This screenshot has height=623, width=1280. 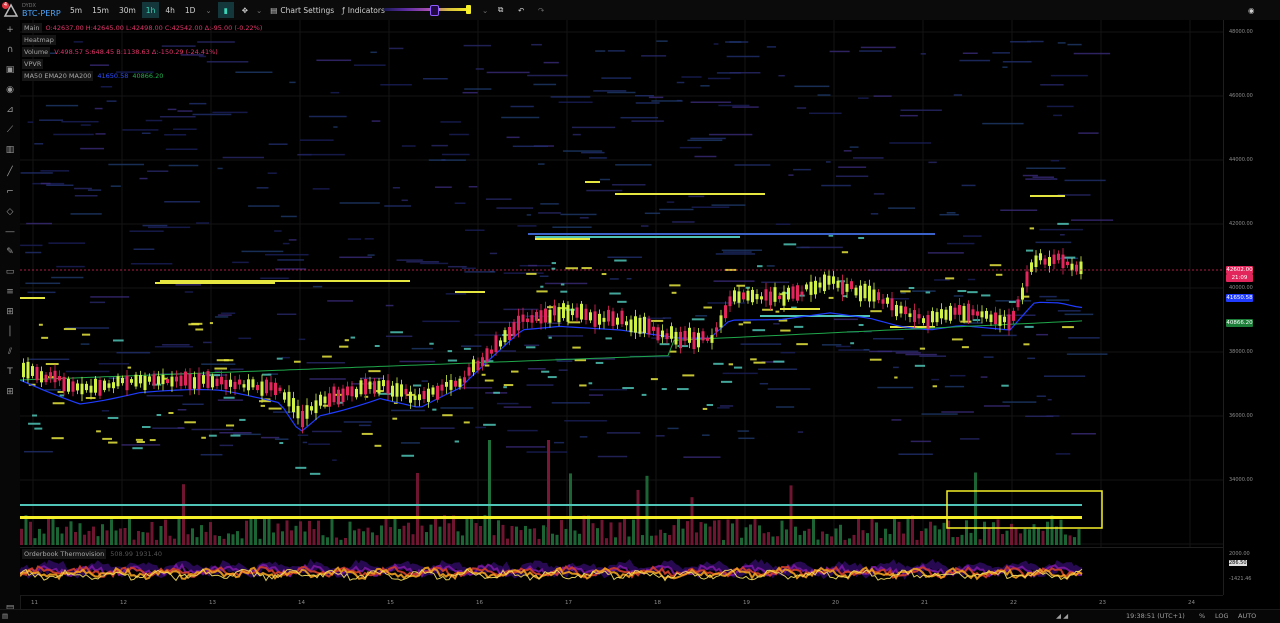 I want to click on path-icon: ⌐, so click(x=10, y=192).